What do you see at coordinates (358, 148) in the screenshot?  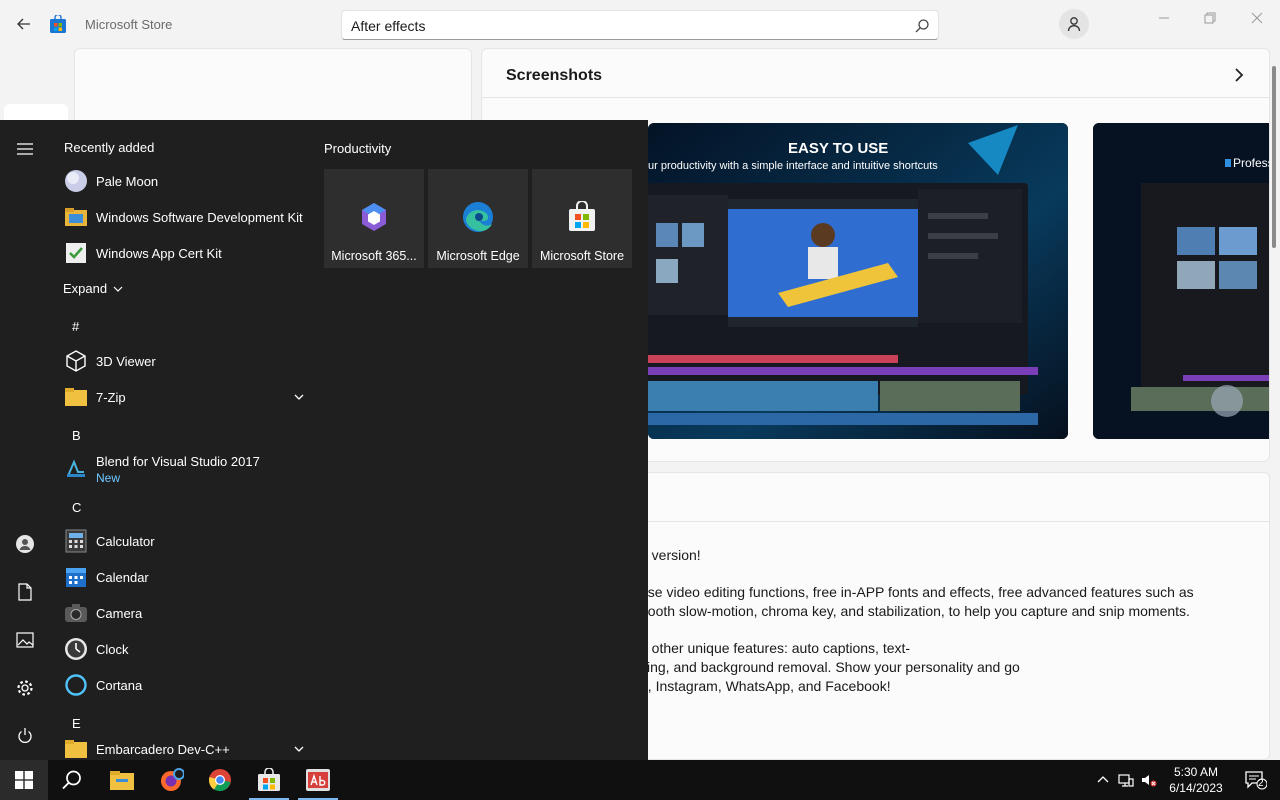 I see `productivity-header: Productivity` at bounding box center [358, 148].